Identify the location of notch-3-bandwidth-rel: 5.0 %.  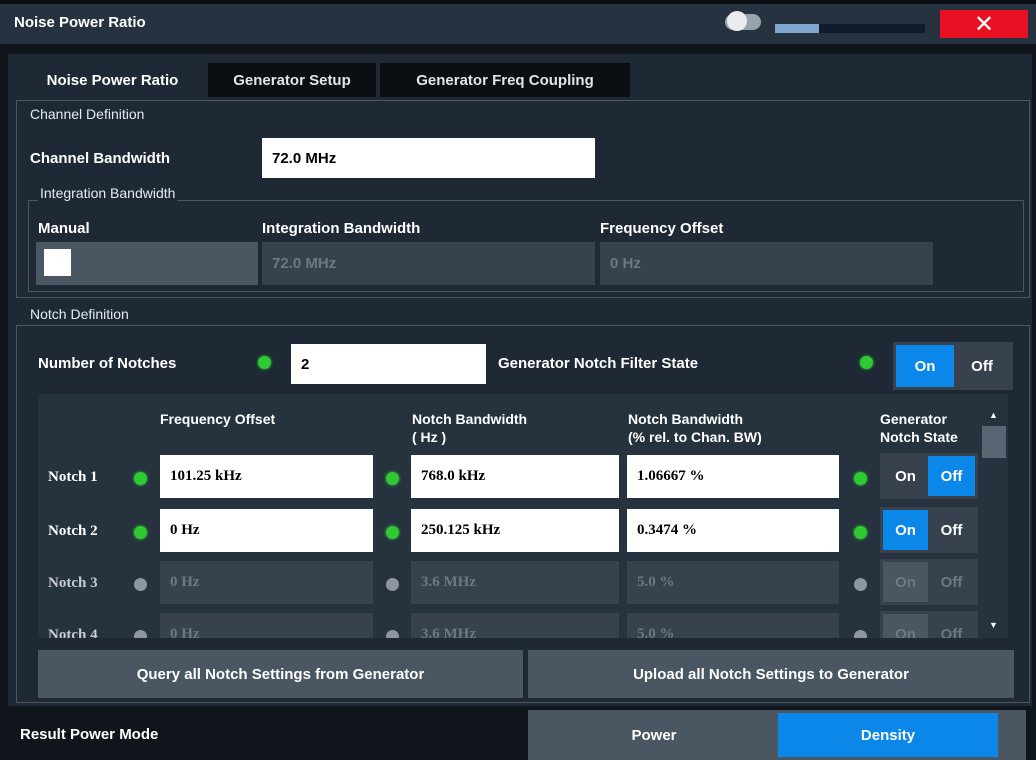
(733, 582).